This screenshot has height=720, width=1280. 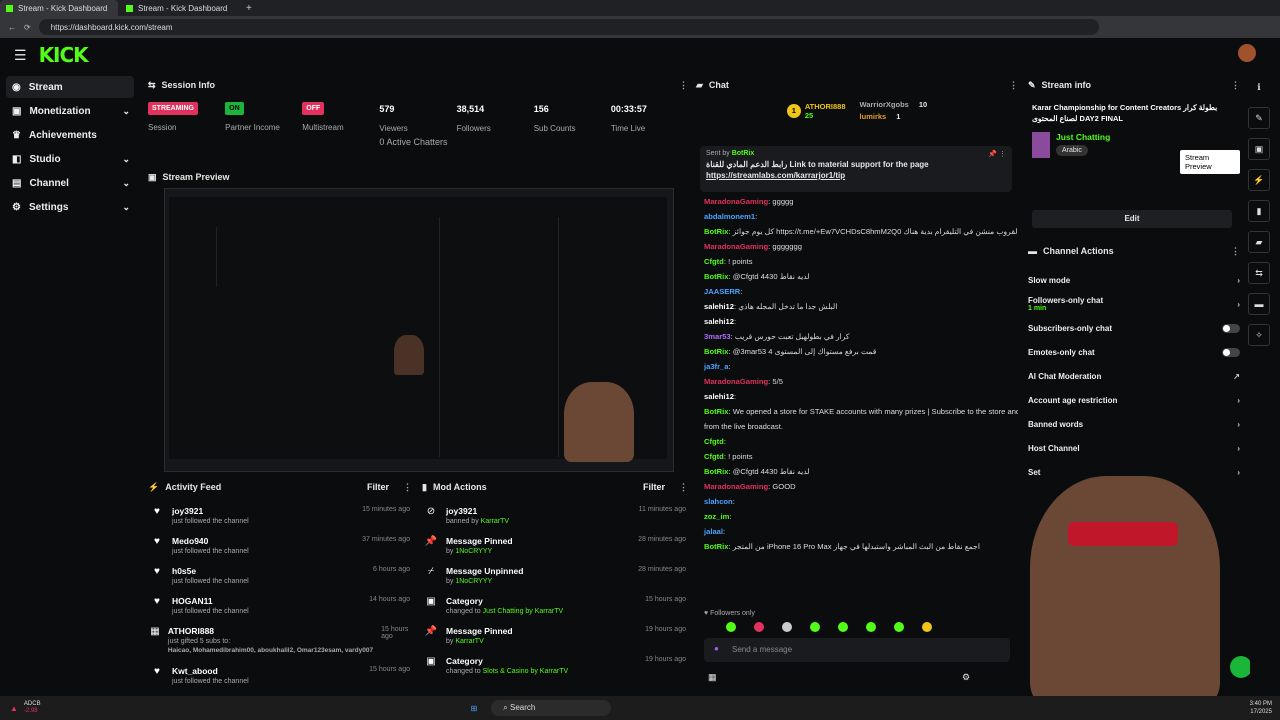 What do you see at coordinates (654, 487) in the screenshot?
I see `filter-button: Filter` at bounding box center [654, 487].